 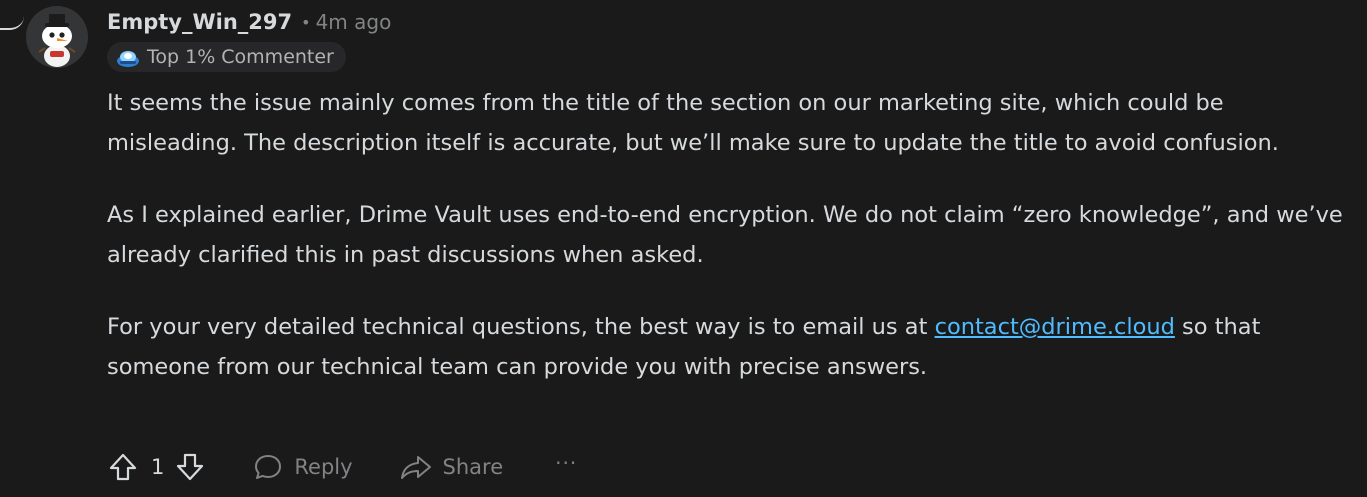 I want to click on user-flair-badge: Top 1% Commenter, so click(x=226, y=57).